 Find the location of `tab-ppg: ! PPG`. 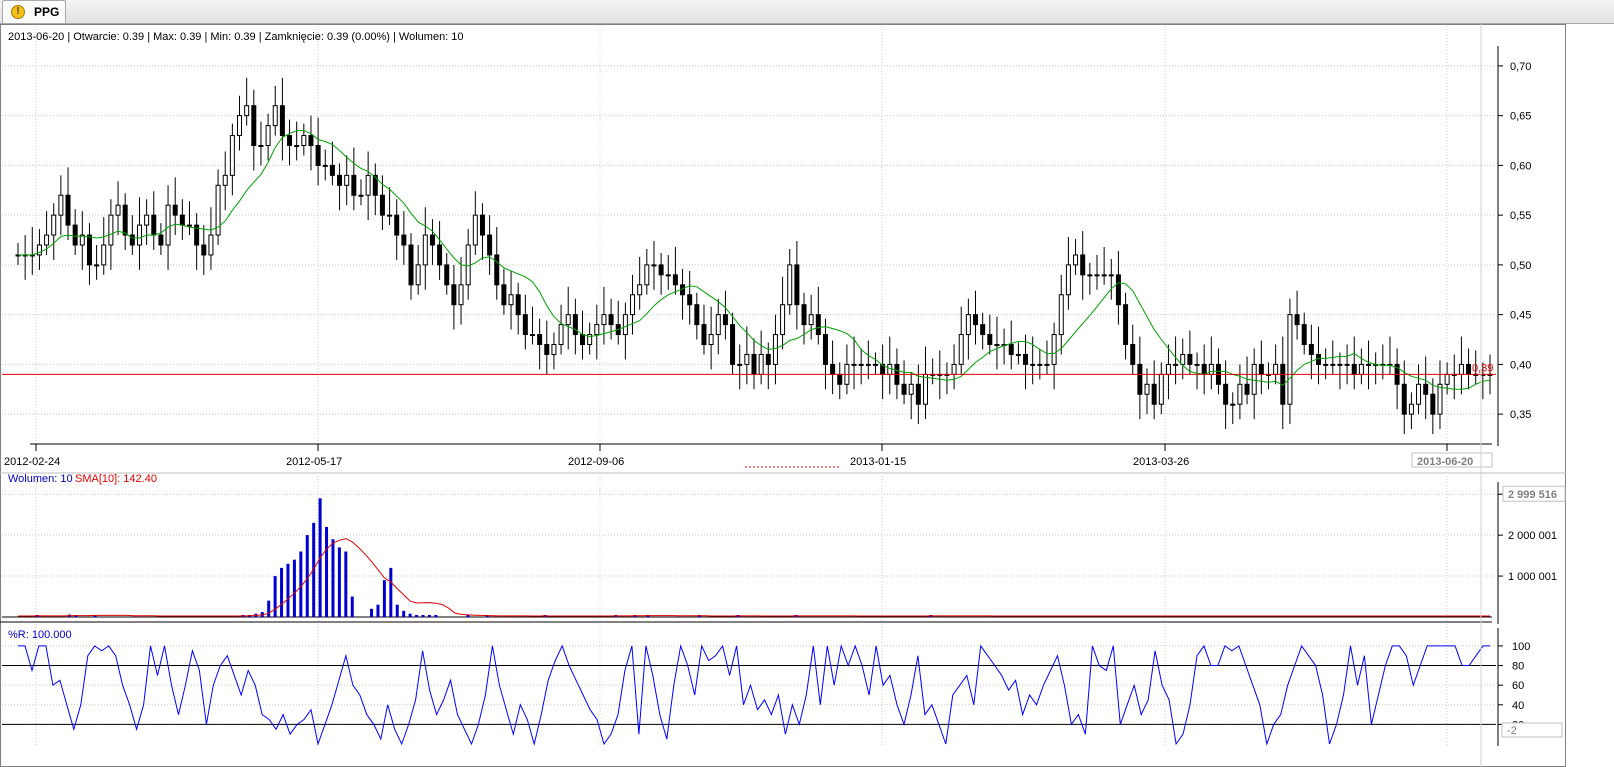

tab-ppg: ! PPG is located at coordinates (34, 11).